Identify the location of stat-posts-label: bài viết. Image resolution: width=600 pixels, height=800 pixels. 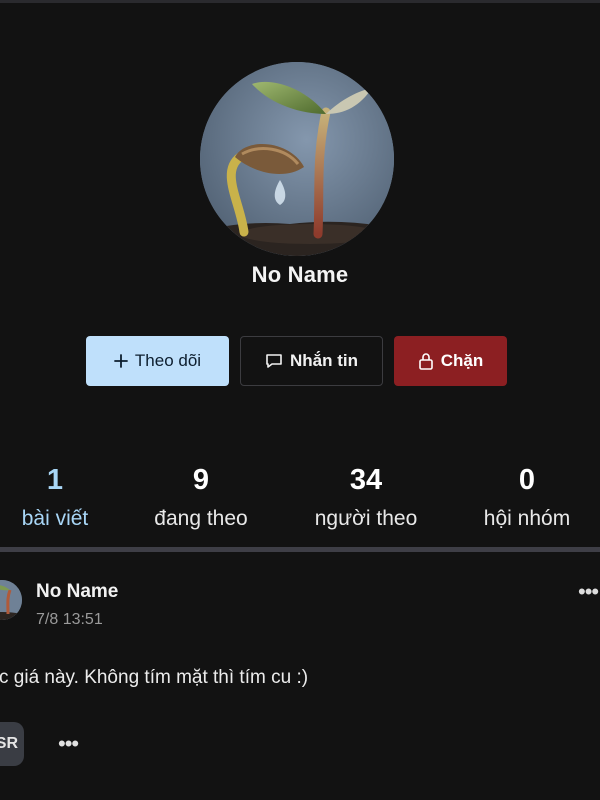
(55, 518).